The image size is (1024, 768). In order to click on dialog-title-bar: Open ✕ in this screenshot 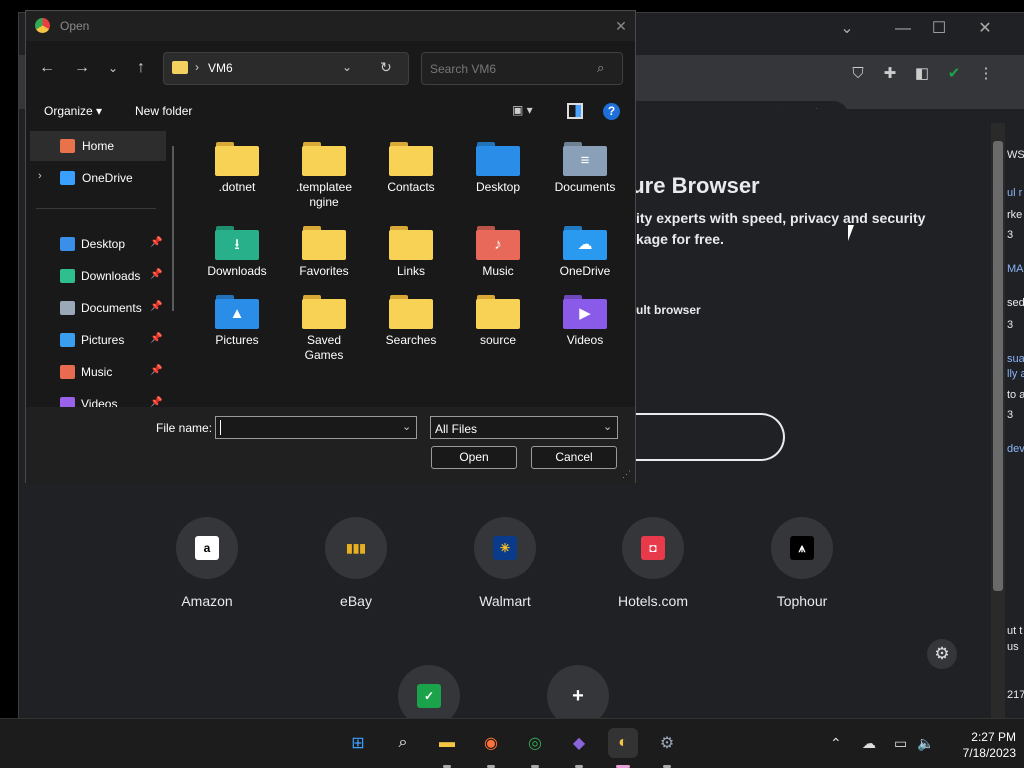, I will do `click(330, 26)`.